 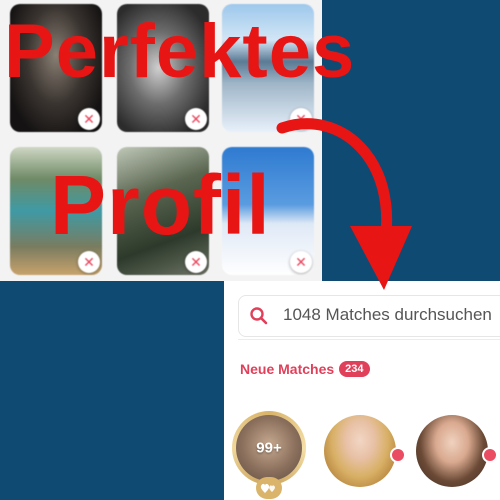 I want to click on search-input: 1048 Matches durchsuchen, so click(x=369, y=316).